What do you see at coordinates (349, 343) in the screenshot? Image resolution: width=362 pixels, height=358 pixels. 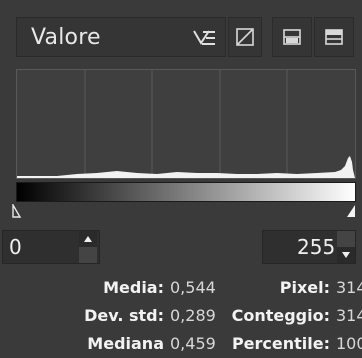 I see `stat-percentile-value: 100` at bounding box center [349, 343].